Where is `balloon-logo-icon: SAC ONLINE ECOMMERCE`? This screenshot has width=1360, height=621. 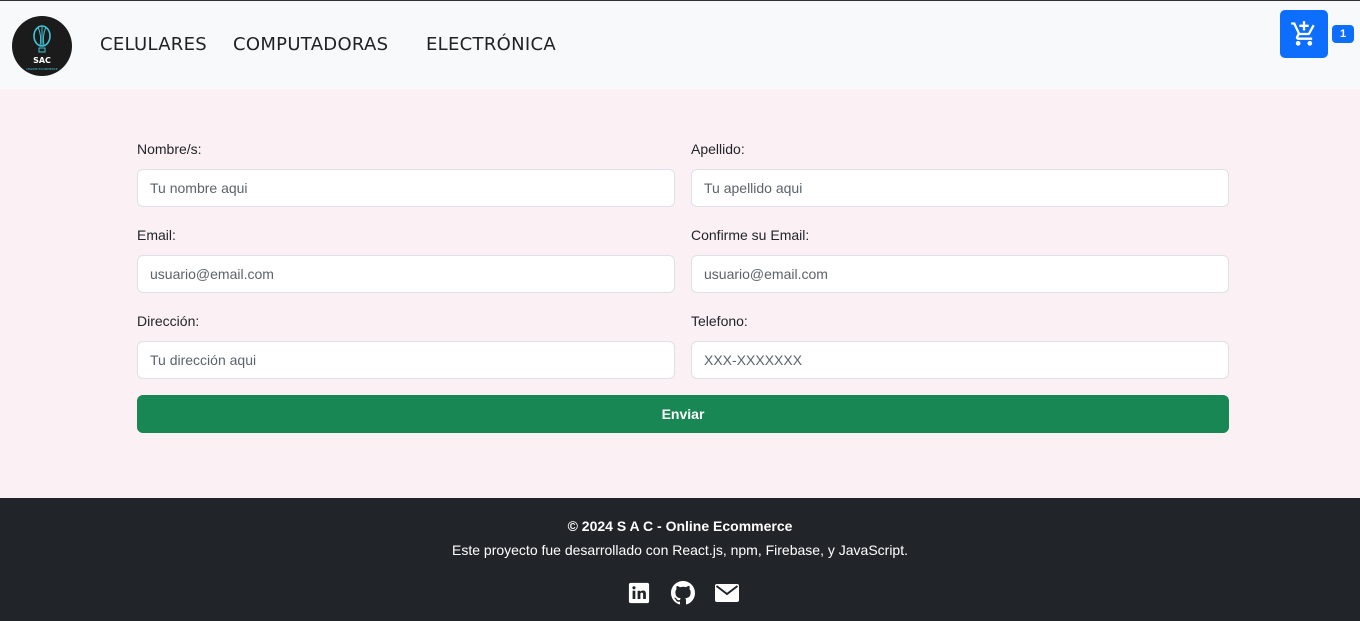
balloon-logo-icon: SAC ONLINE ECOMMERCE is located at coordinates (42, 48).